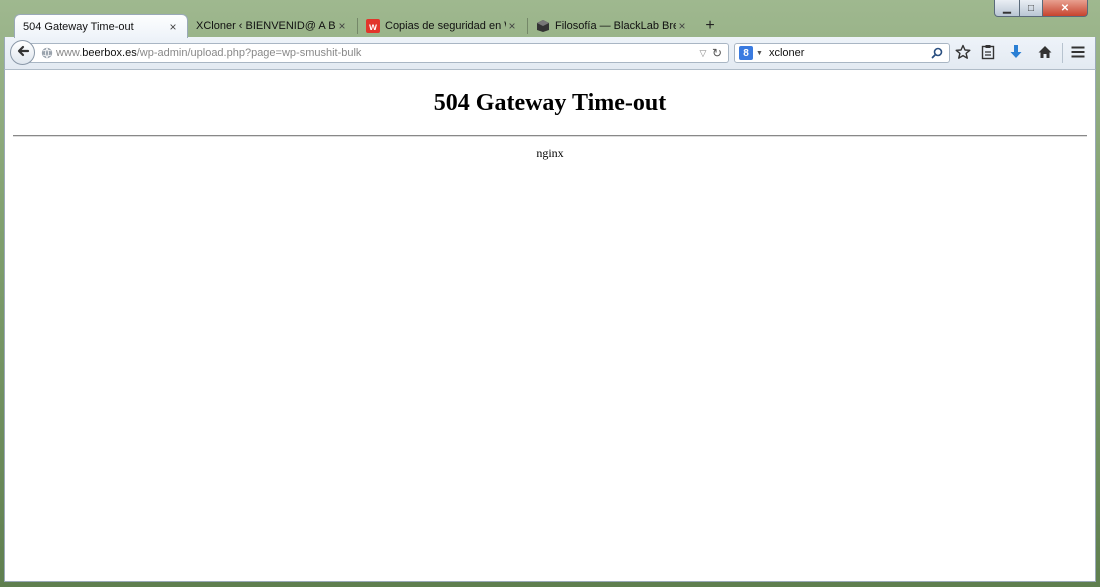  What do you see at coordinates (759, 53) in the screenshot?
I see `engine-dropdown-icon: ▼` at bounding box center [759, 53].